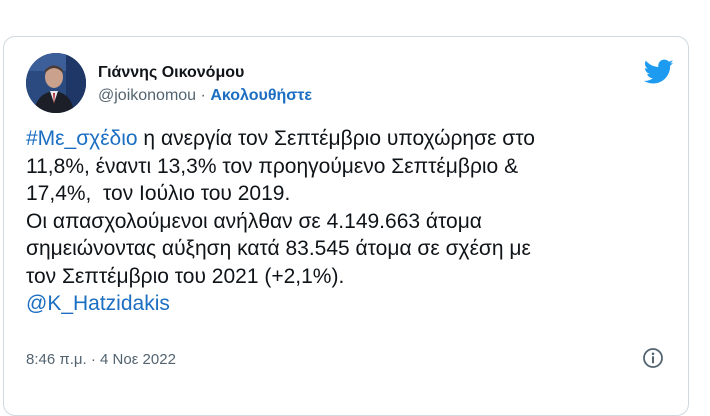 The height and width of the screenshot is (416, 710). I want to click on author-subline: @joikonomou · Ακολουθήστε, so click(205, 96).